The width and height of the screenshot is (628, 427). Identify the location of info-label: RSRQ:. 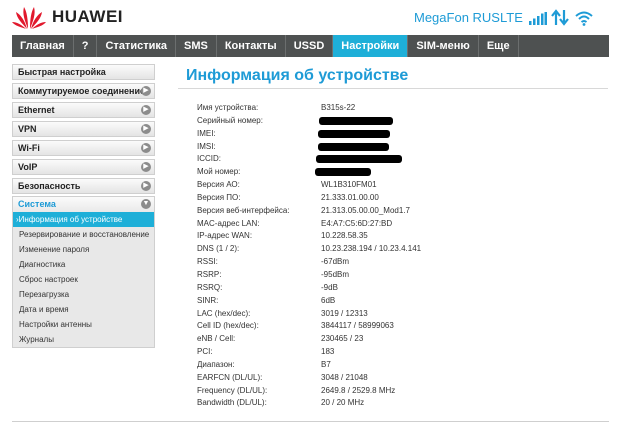
(210, 287).